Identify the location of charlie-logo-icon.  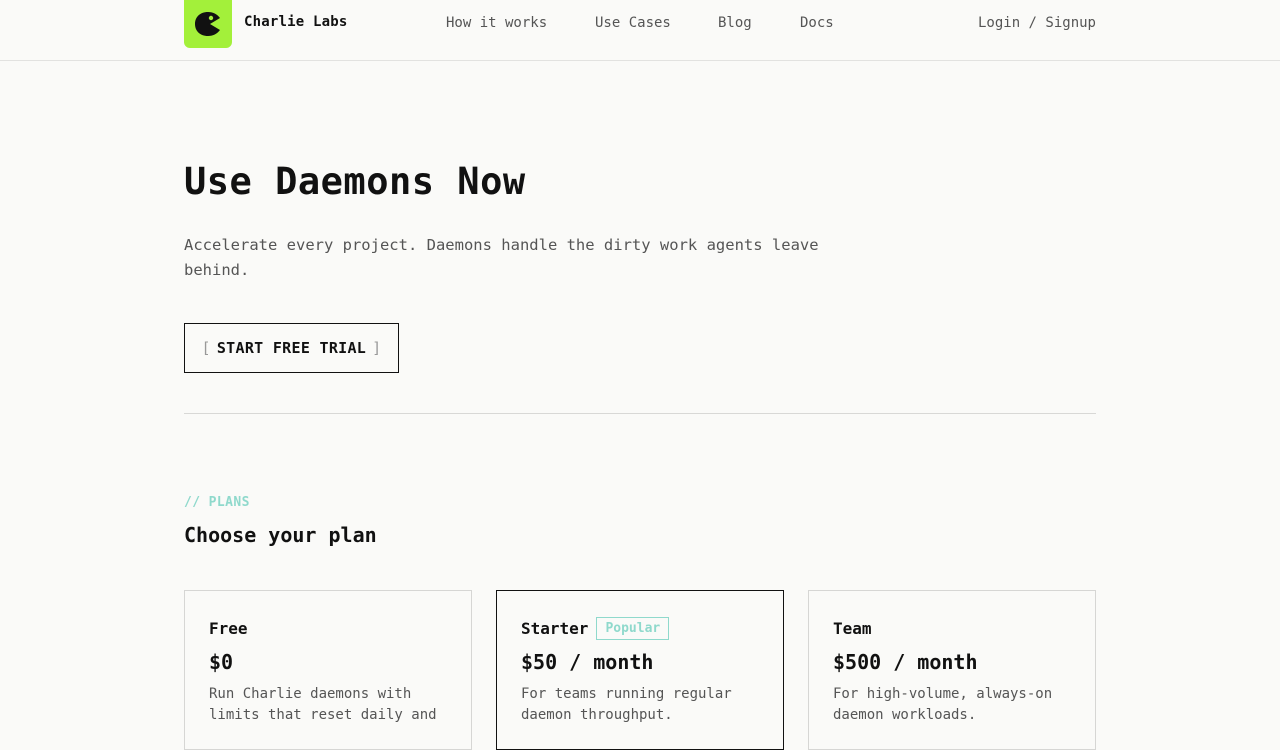
(208, 24).